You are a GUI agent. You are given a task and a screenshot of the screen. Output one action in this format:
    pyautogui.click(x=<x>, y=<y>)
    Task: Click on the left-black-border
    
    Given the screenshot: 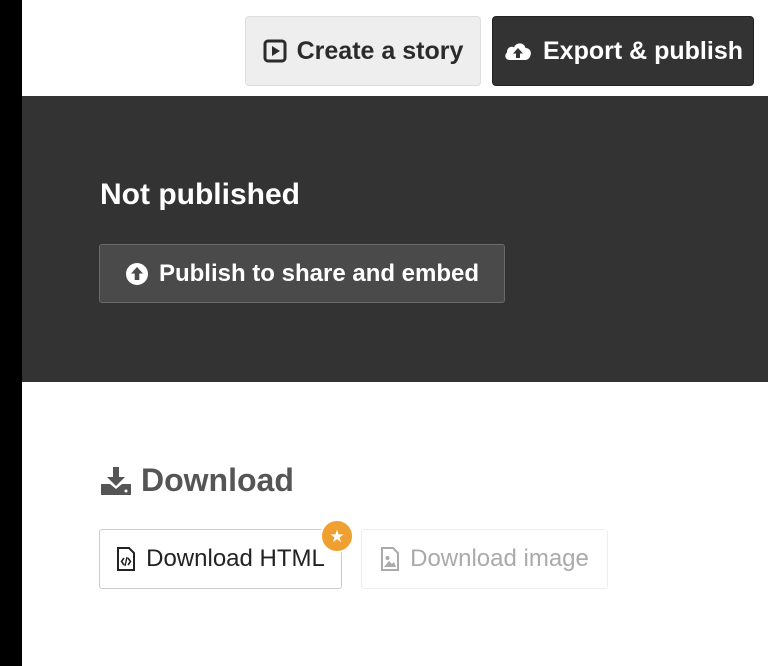 What is the action you would take?
    pyautogui.click(x=11, y=333)
    